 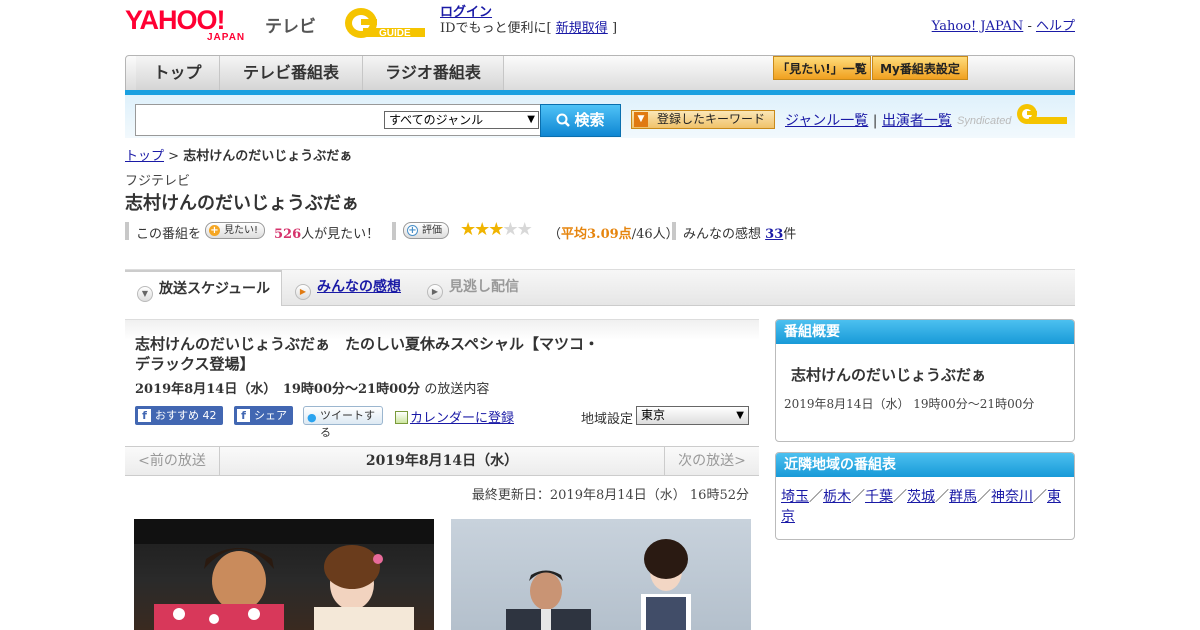 I want to click on page-title: 志村けんのだいじょうぶだぁ, so click(x=242, y=203).